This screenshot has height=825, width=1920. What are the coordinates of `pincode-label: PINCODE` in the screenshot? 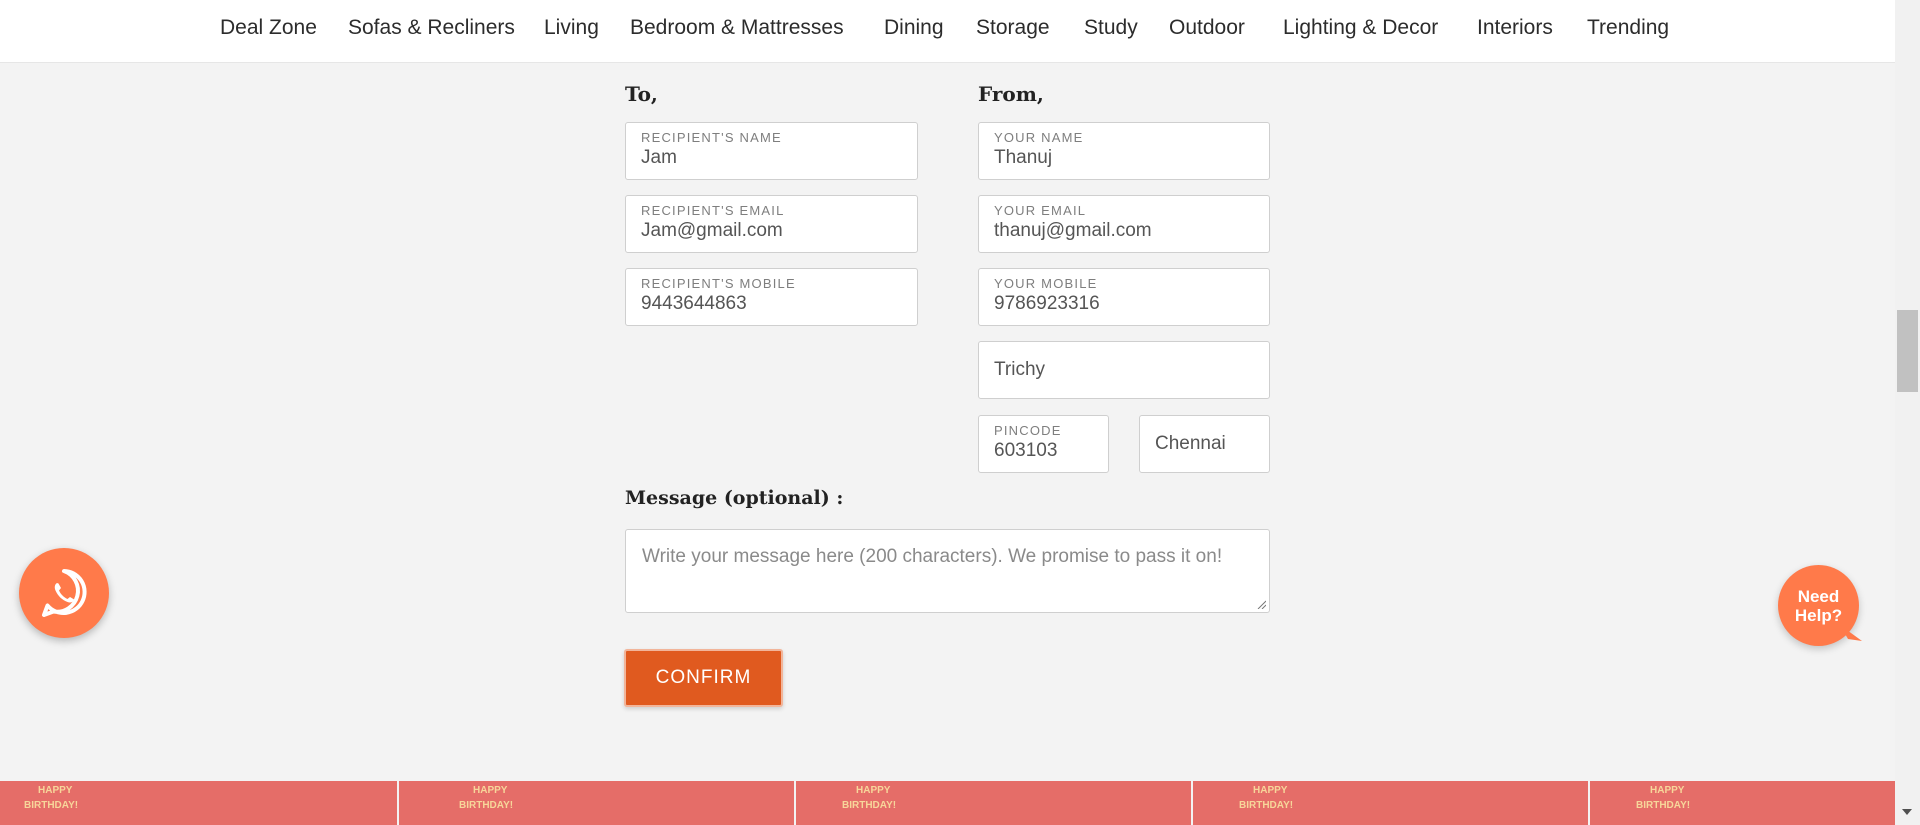 It's located at (1028, 430).